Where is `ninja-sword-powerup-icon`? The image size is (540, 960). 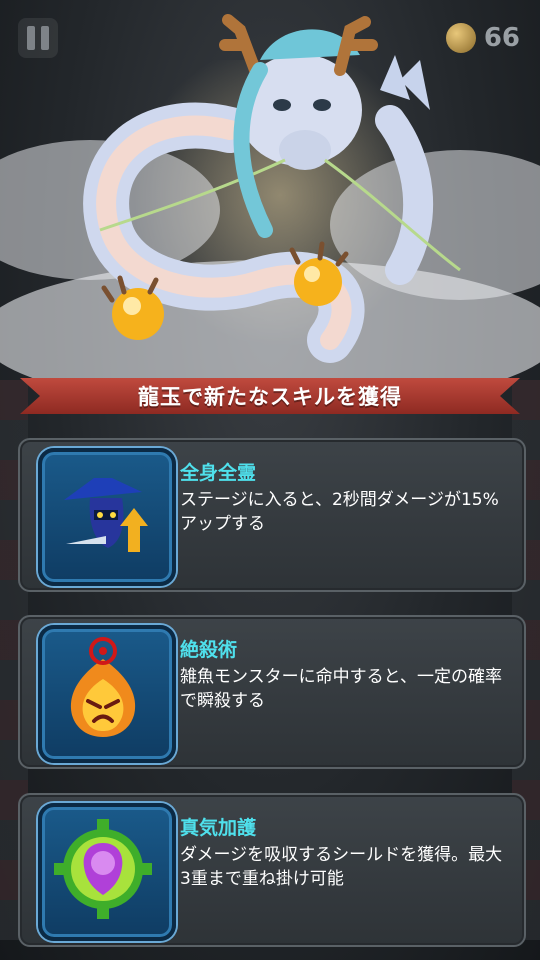 ninja-sword-powerup-icon is located at coordinates (106, 515).